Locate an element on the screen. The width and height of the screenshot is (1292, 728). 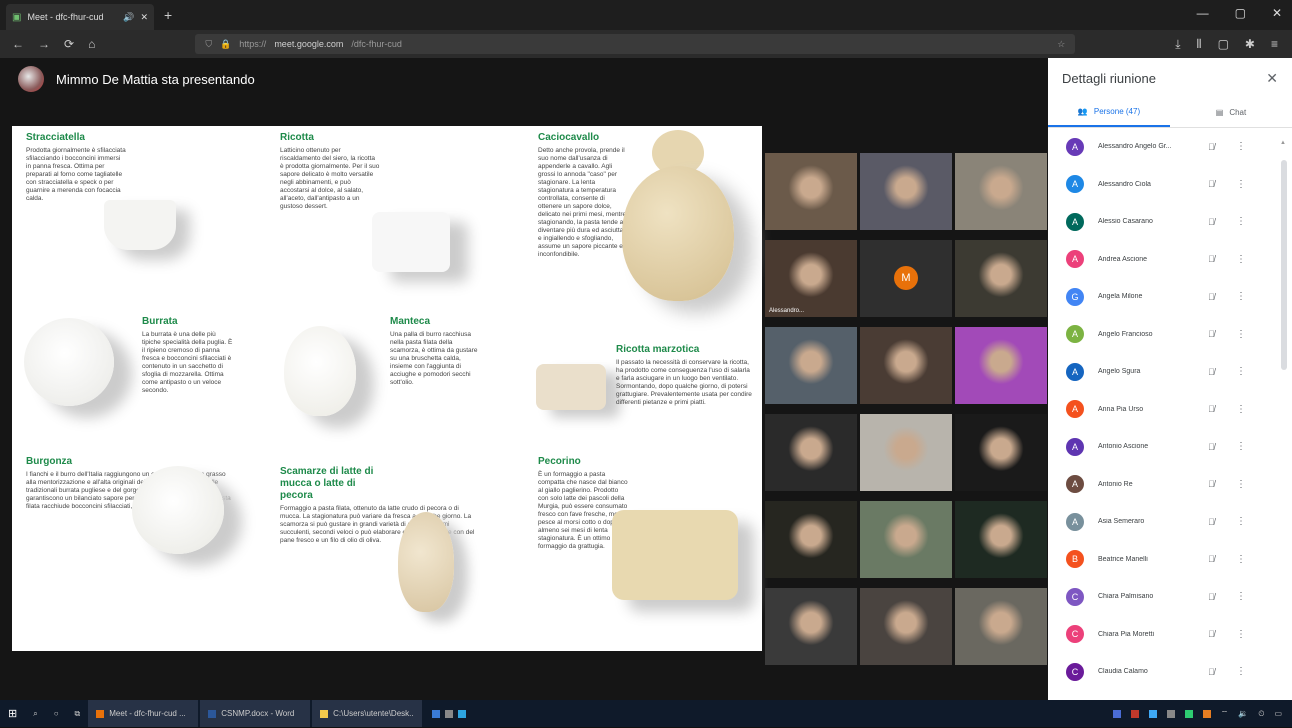
new-tab-button: + is located at coordinates (168, 15).